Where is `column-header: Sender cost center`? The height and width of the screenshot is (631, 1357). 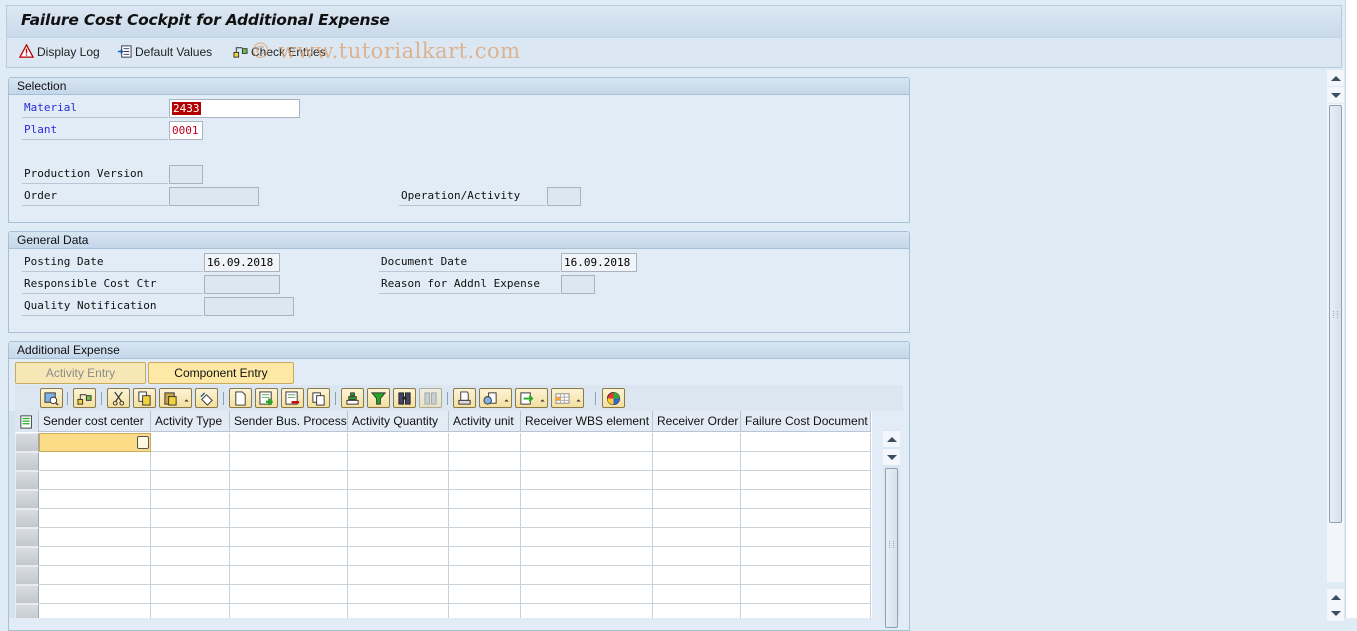
column-header: Sender cost center is located at coordinates (95, 421).